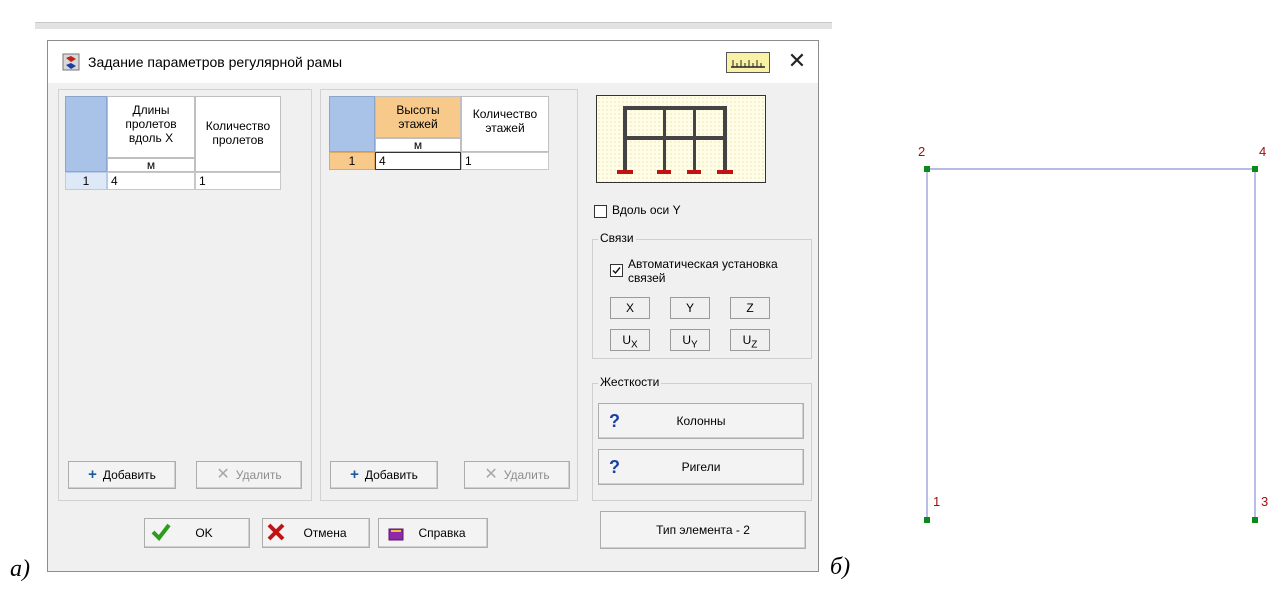  Describe the element at coordinates (690, 308) in the screenshot. I see `dof-y-toggle: Y` at that location.